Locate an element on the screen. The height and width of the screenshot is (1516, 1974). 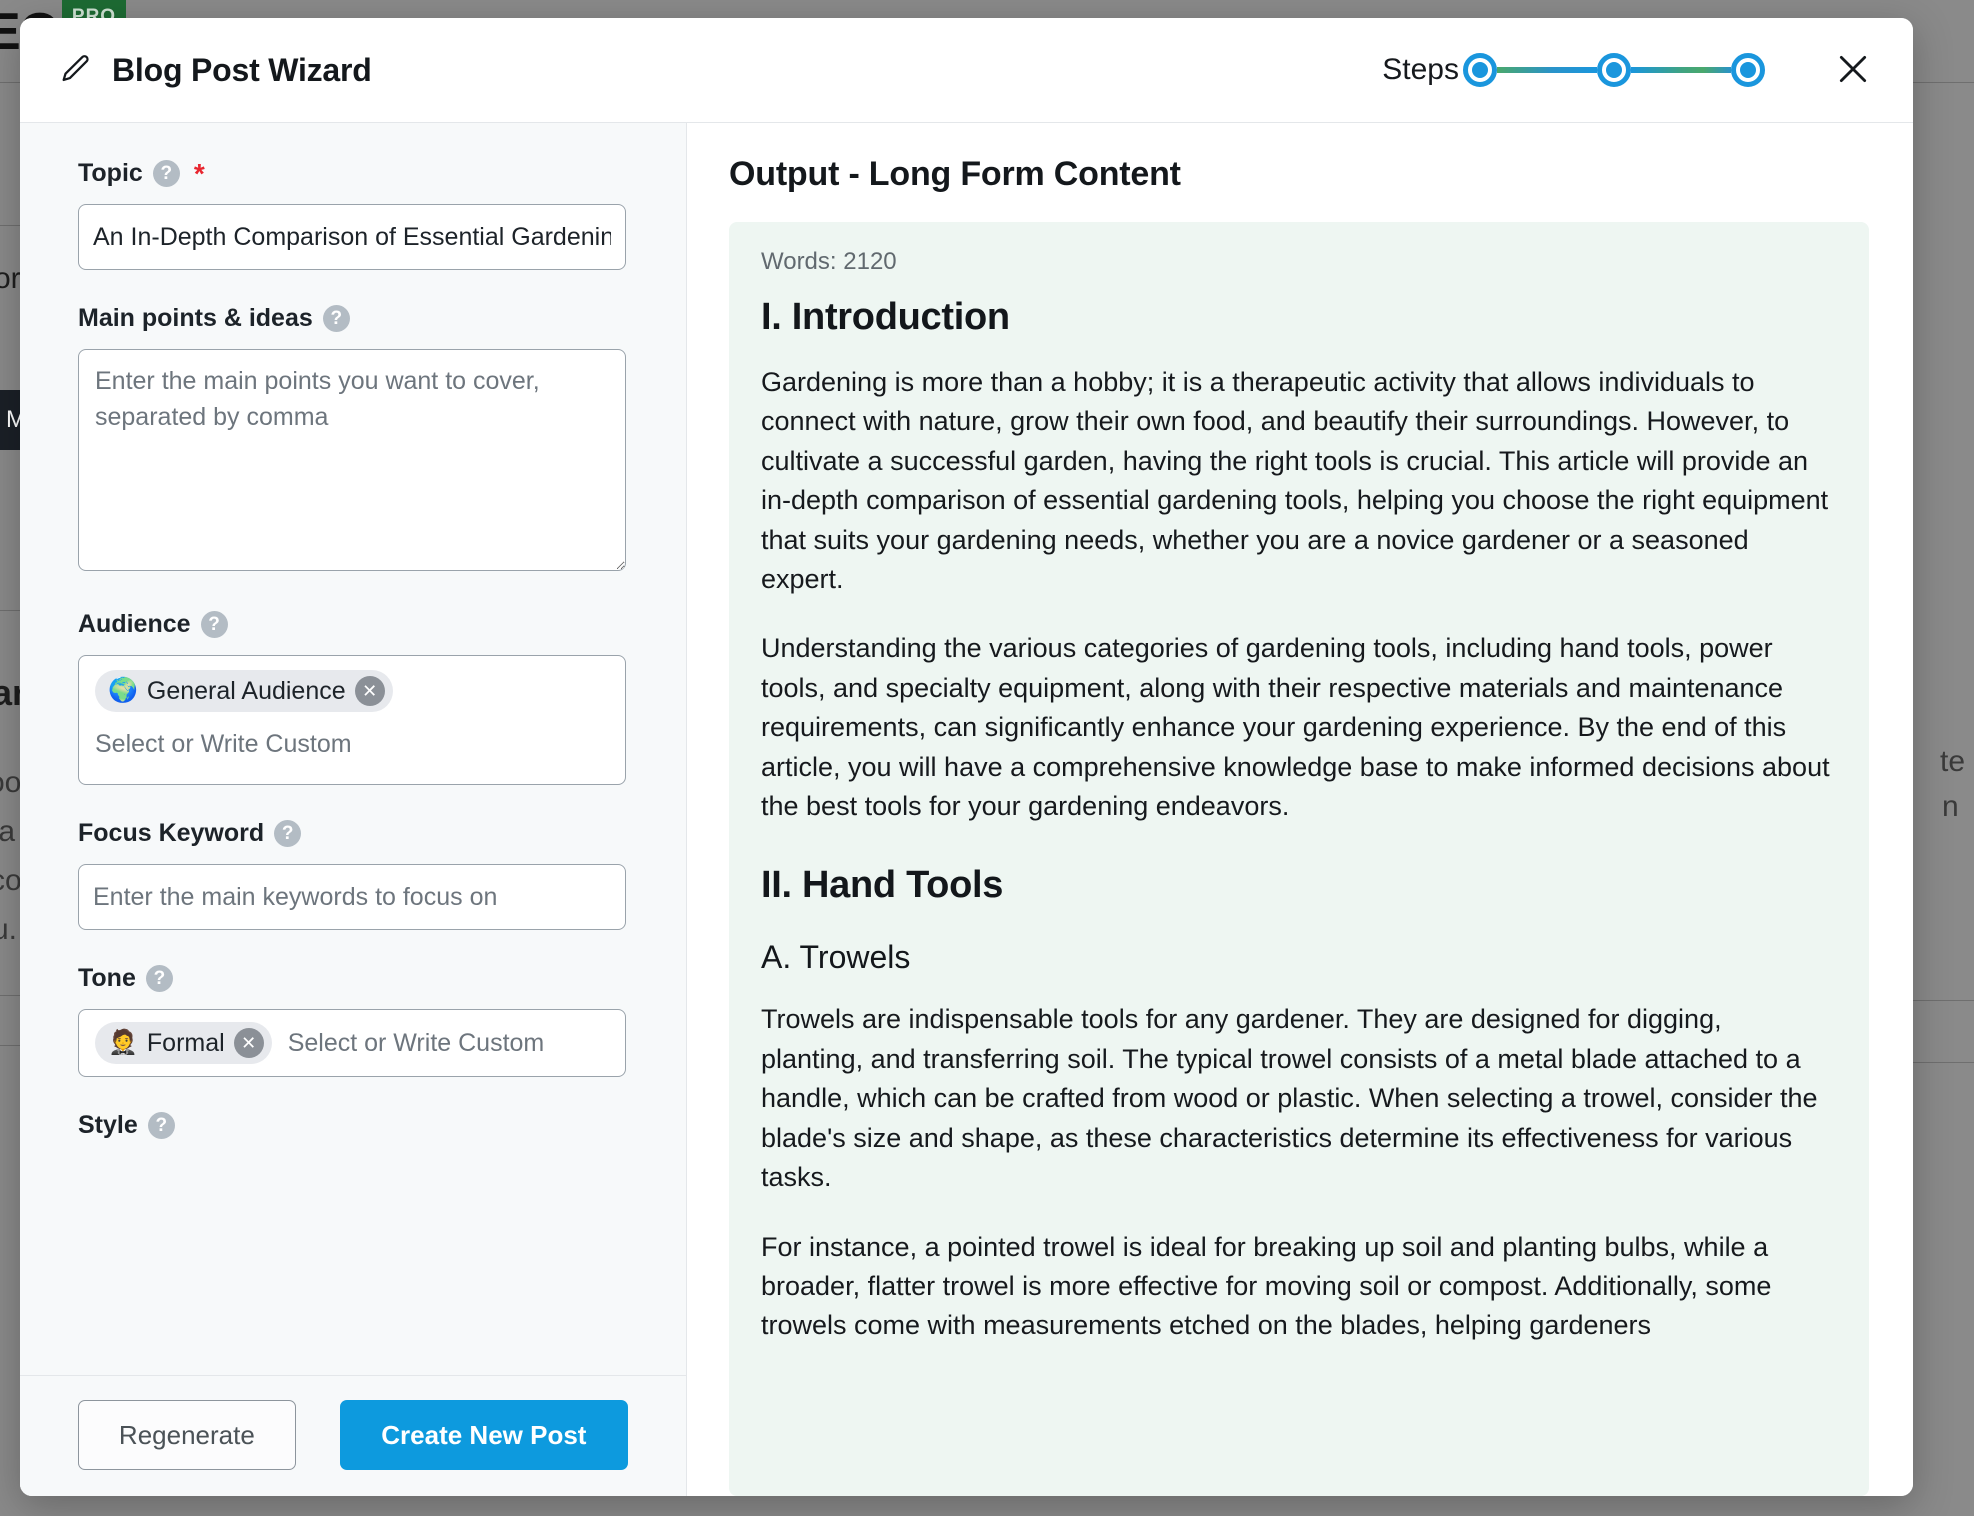
pencil-icon is located at coordinates (75, 70).